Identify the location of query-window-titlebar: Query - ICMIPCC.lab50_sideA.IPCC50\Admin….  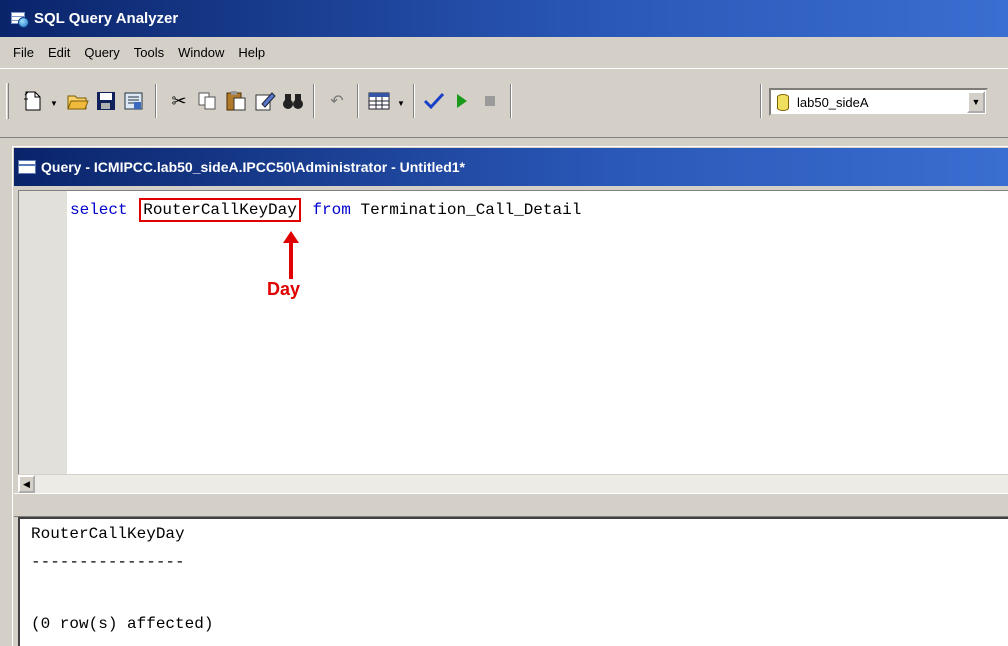
(511, 167).